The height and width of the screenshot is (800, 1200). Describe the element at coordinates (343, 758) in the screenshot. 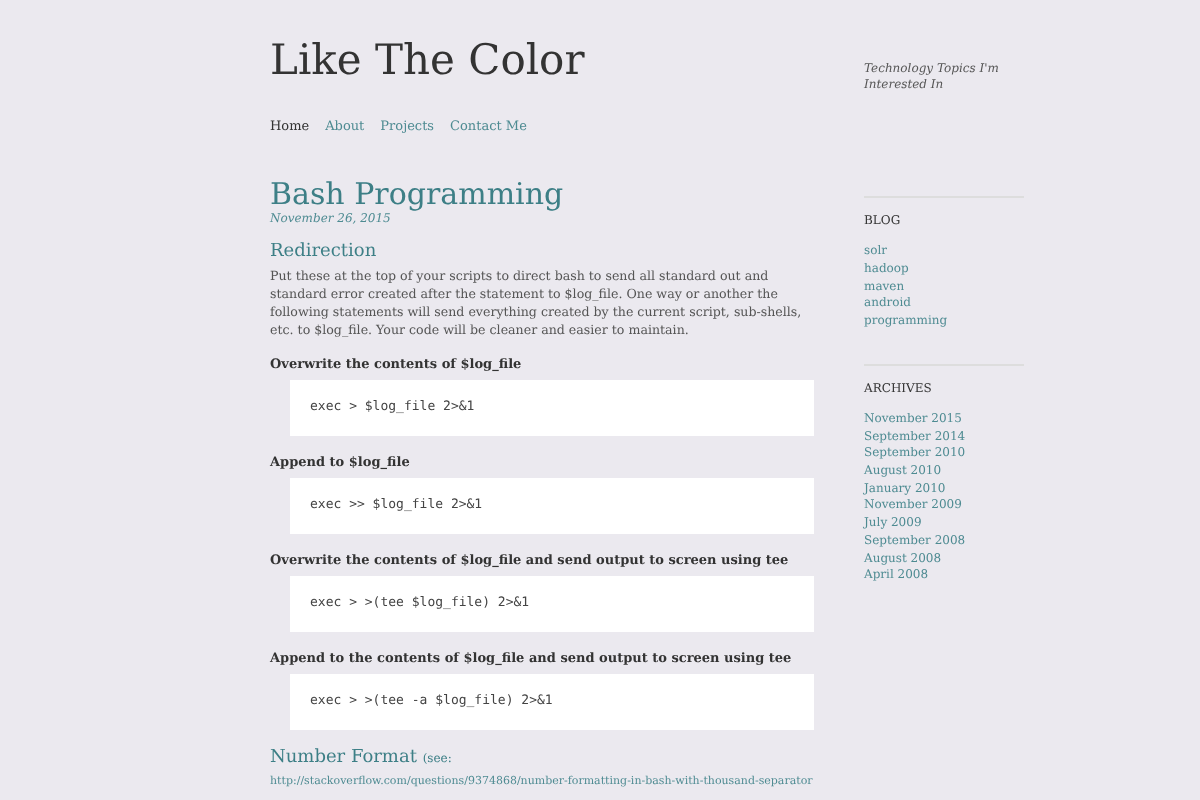

I see `section-heading: Number Format` at that location.